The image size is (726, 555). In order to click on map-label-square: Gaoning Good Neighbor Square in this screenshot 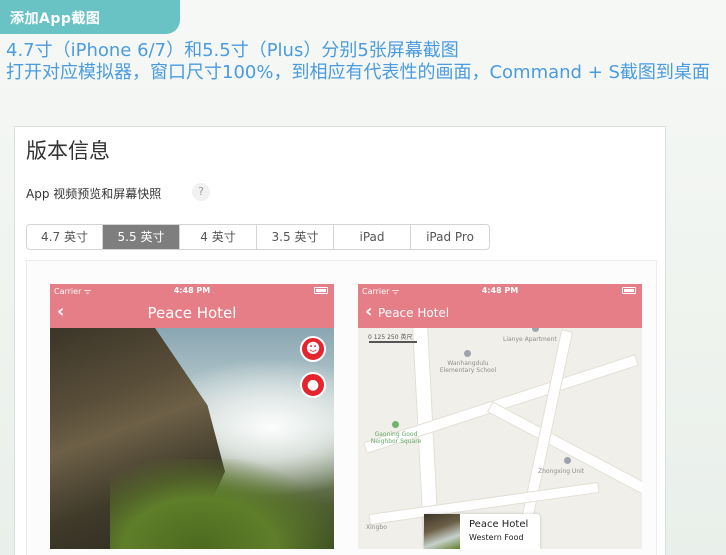, I will do `click(396, 438)`.